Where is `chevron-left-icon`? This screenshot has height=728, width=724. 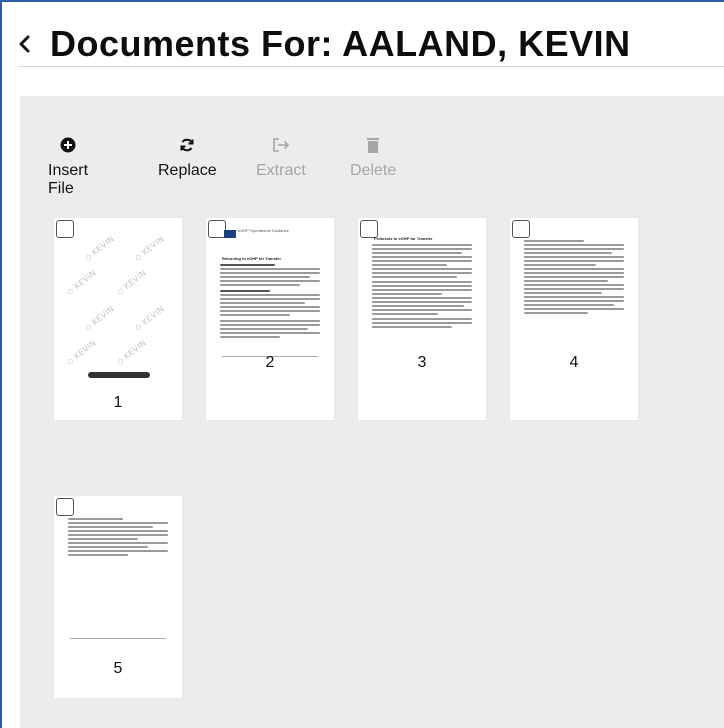 chevron-left-icon is located at coordinates (34, 44).